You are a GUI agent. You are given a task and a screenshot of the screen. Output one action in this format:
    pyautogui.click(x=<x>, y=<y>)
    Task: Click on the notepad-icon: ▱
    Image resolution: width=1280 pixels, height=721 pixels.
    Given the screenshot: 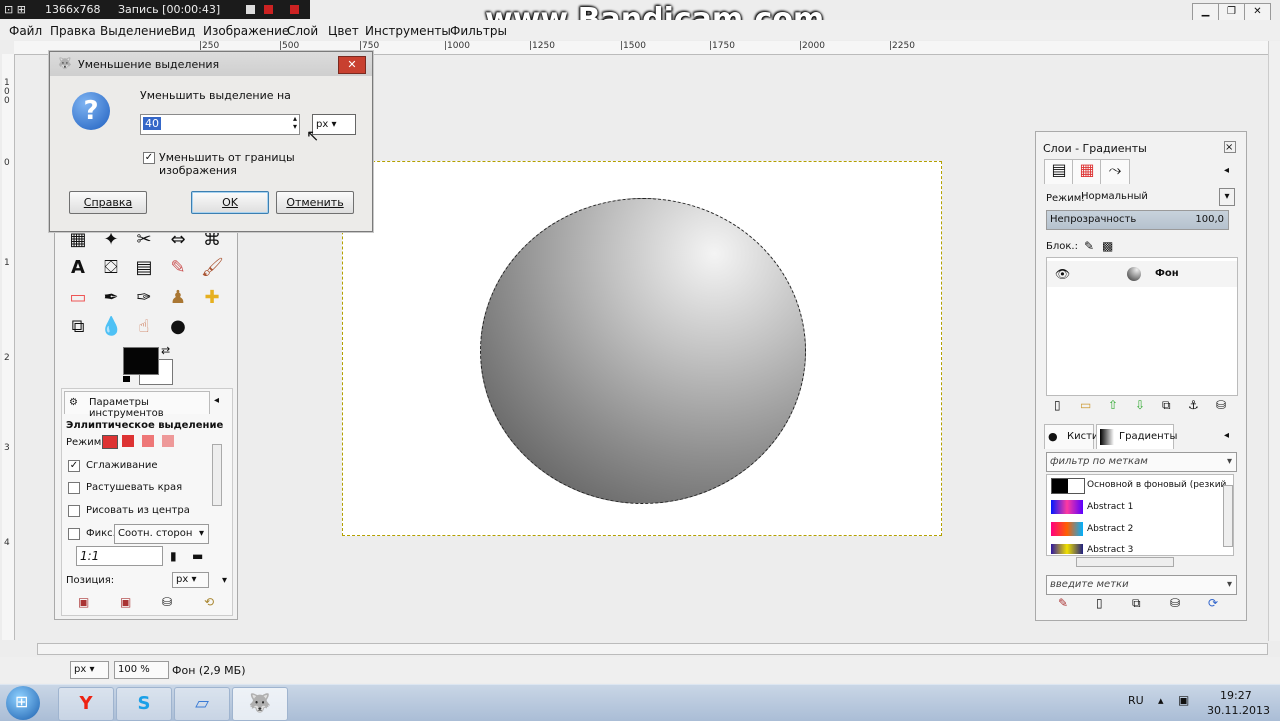 What is the action you would take?
    pyautogui.click(x=202, y=704)
    